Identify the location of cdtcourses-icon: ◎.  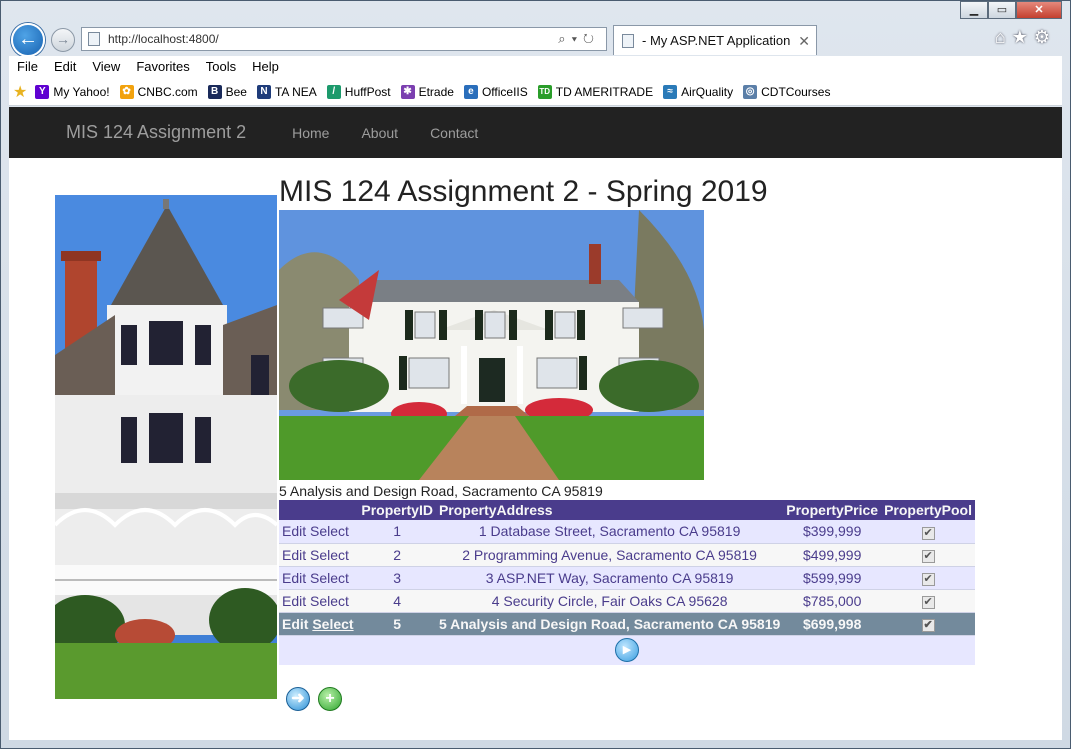
(750, 91).